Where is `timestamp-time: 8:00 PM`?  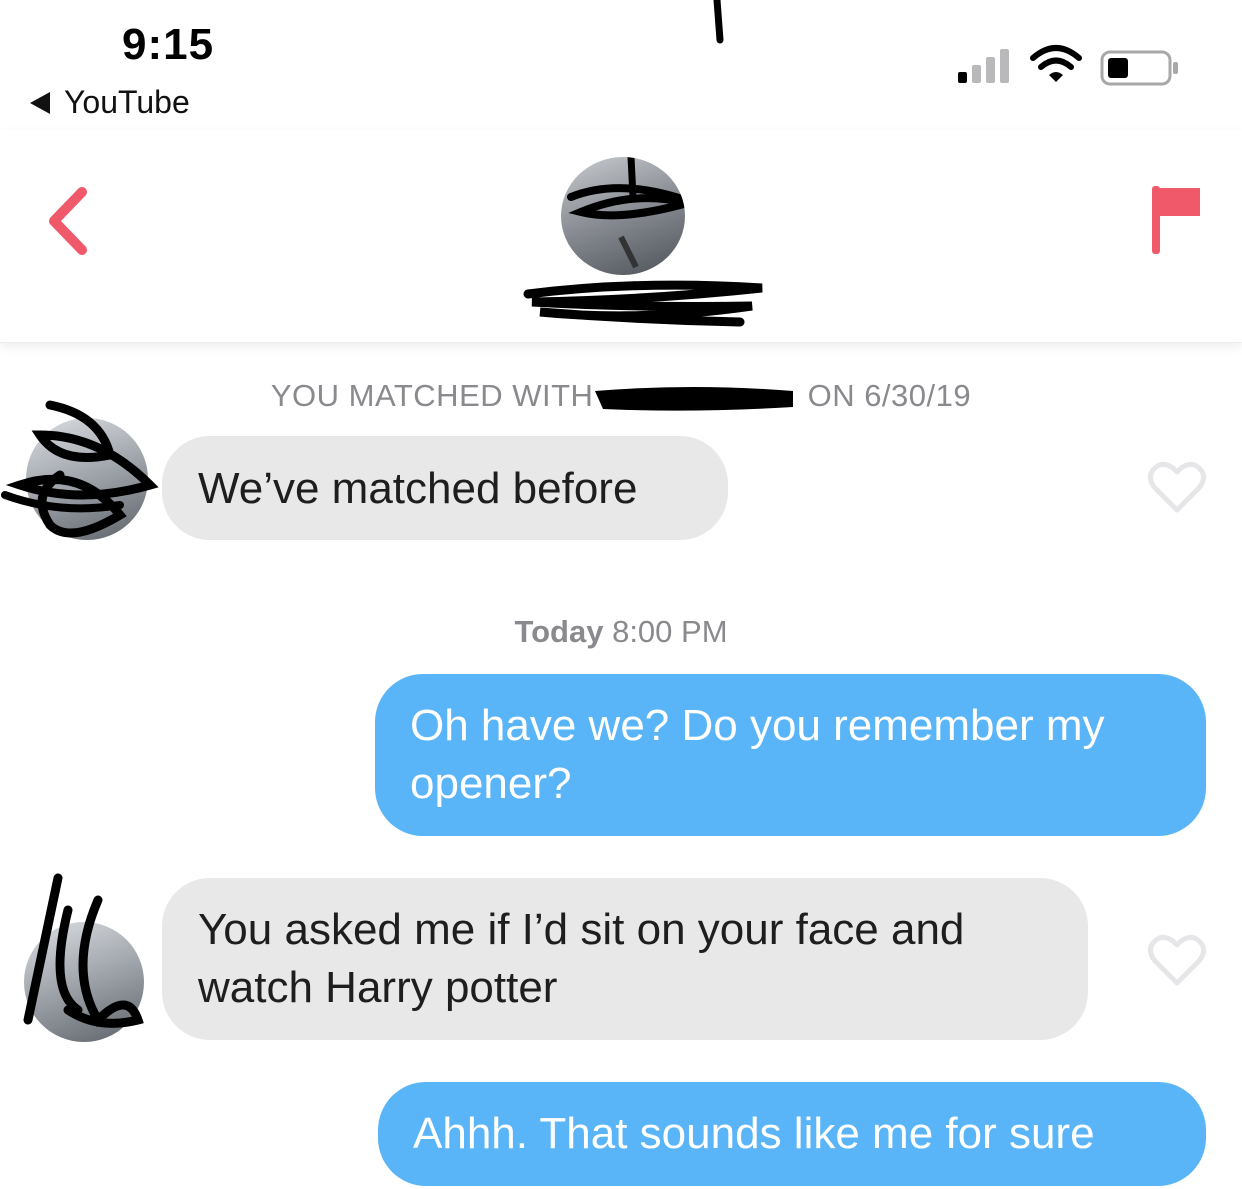
timestamp-time: 8:00 PM is located at coordinates (670, 631).